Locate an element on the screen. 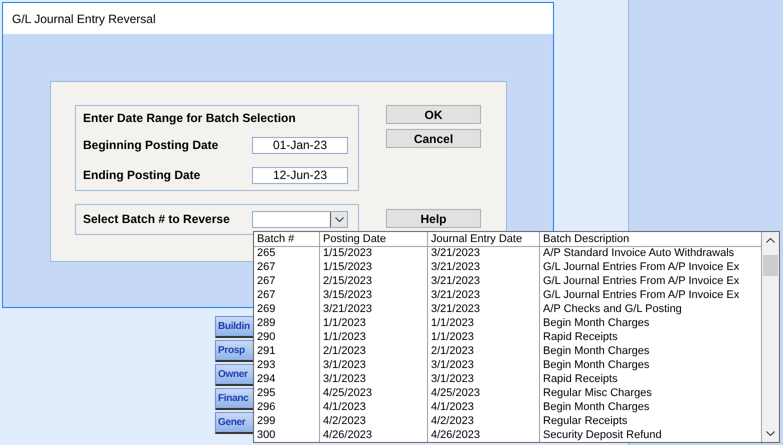 This screenshot has height=445, width=783. field-label: Ending Posting Date is located at coordinates (141, 175).